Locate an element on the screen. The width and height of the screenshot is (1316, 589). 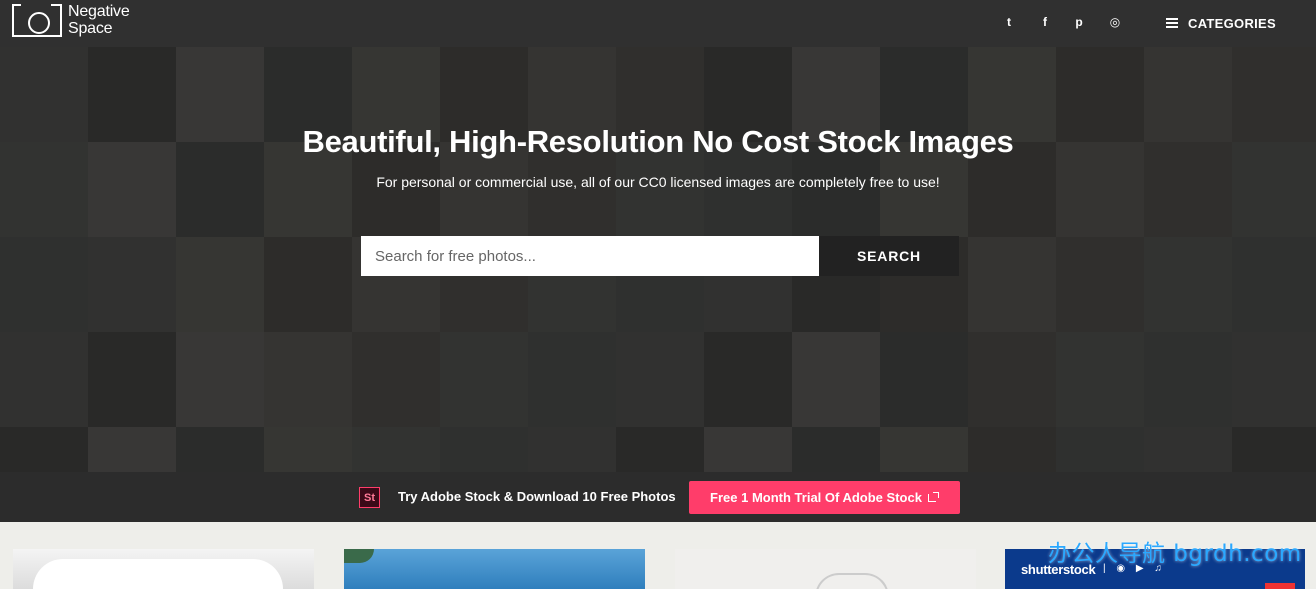
search-button: SEARCH is located at coordinates (889, 256).